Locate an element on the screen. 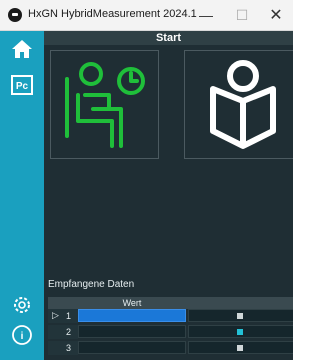 The width and height of the screenshot is (320, 360). person-reading-book-icon is located at coordinates (243, 104).